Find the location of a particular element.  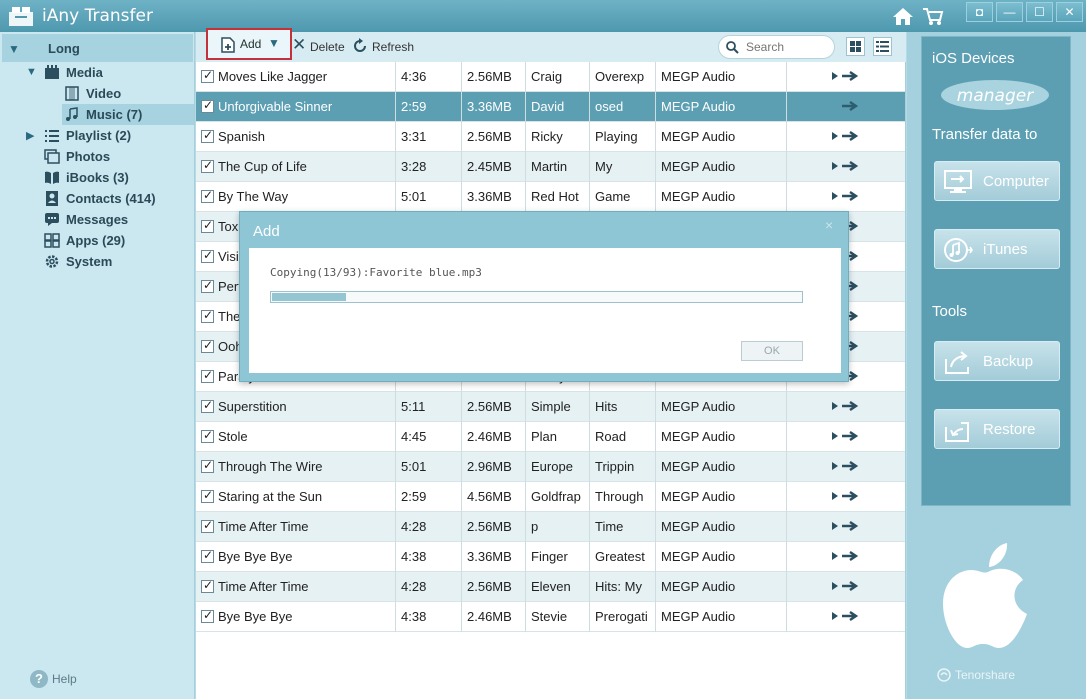

artist-cell: Europe is located at coordinates (558, 467).